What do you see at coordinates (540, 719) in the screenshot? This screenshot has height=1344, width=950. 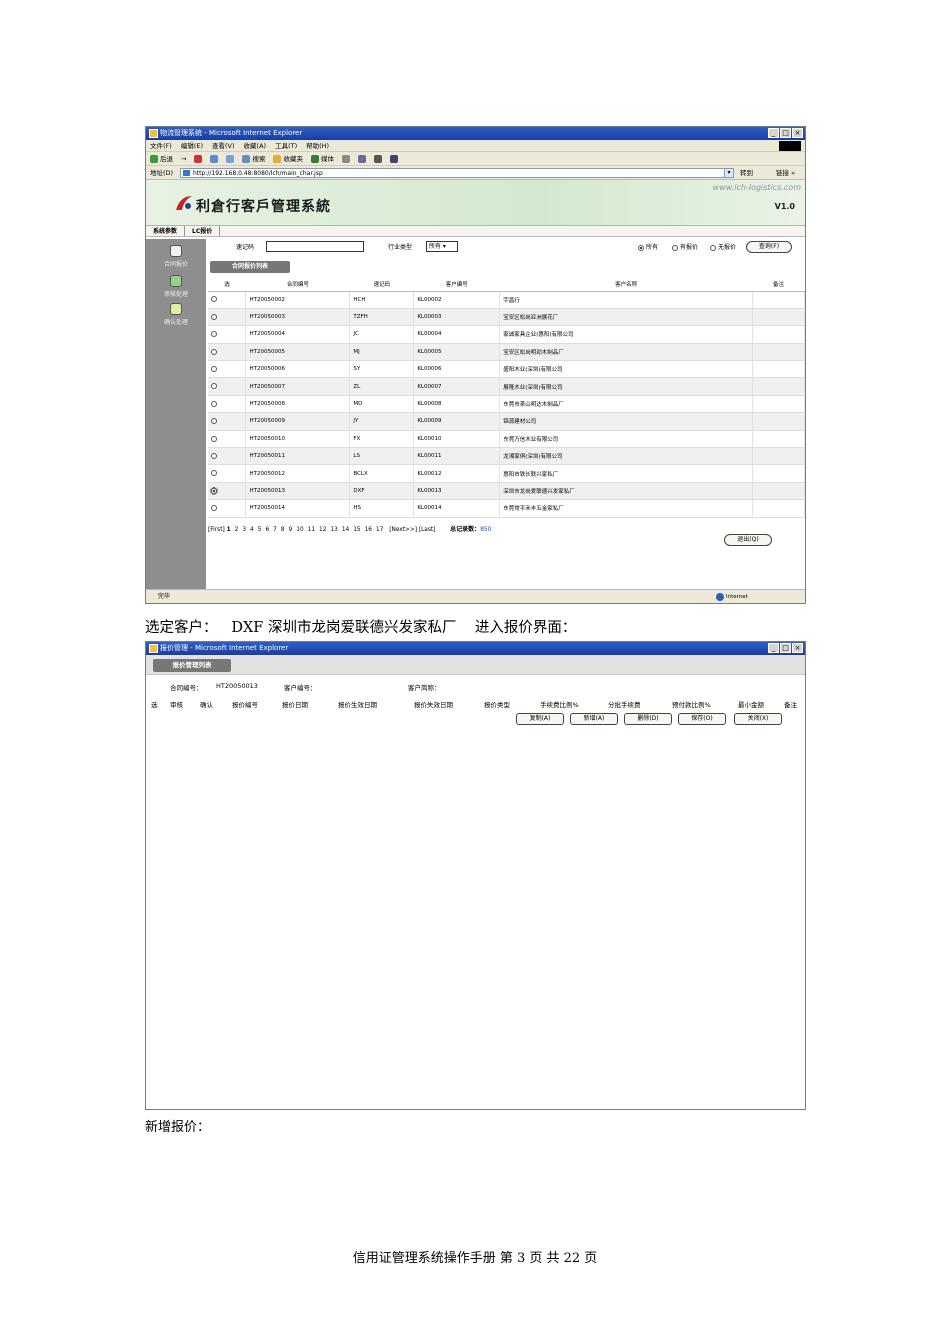 I see `copy-button: 复制(A)` at bounding box center [540, 719].